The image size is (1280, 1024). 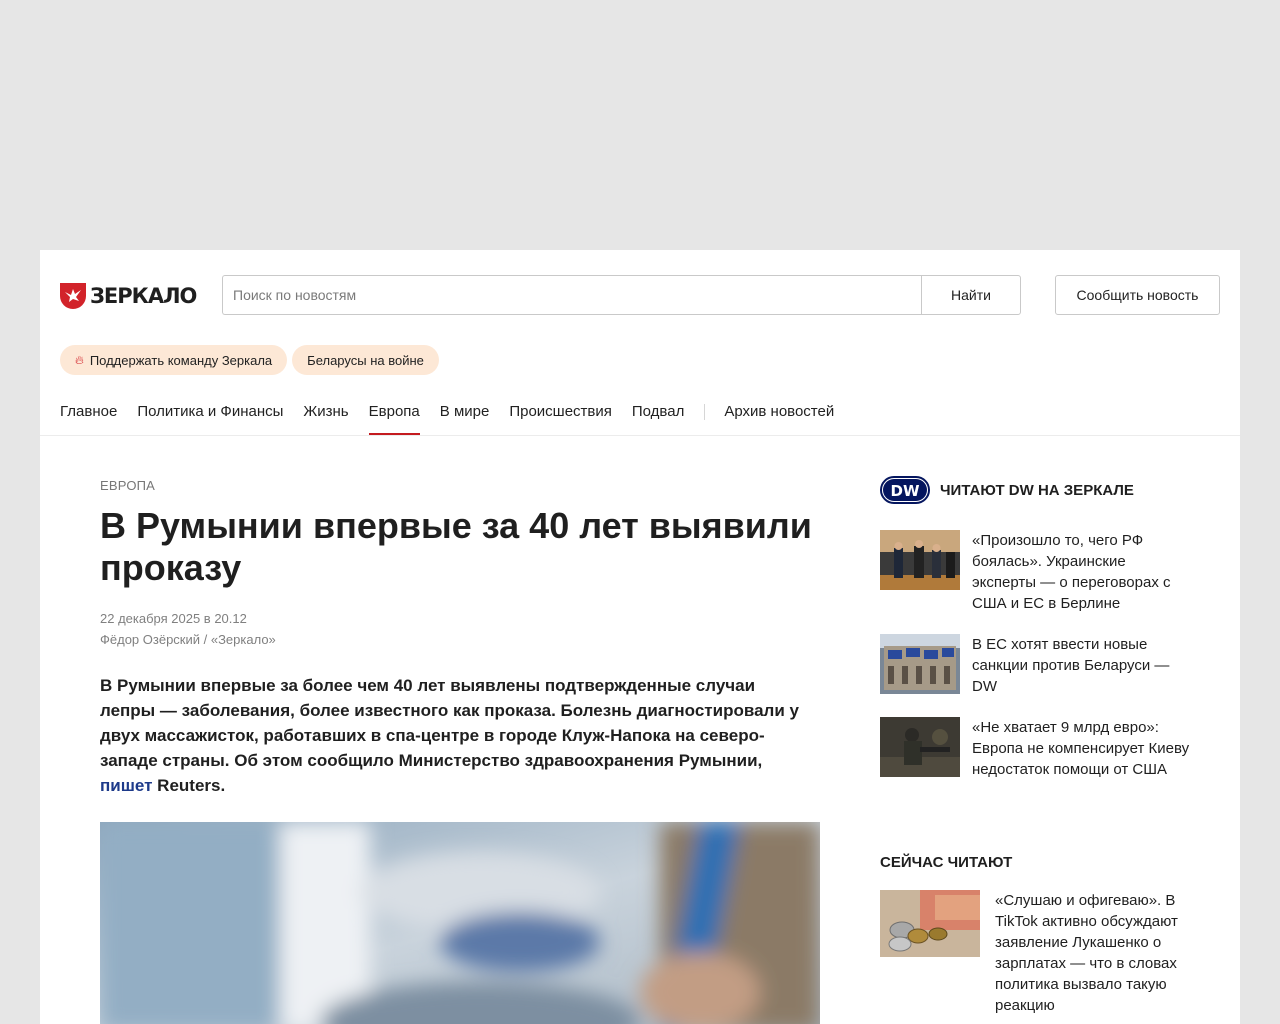 I want to click on support-team-label: Поддержать команду Зеркала, so click(x=181, y=360).